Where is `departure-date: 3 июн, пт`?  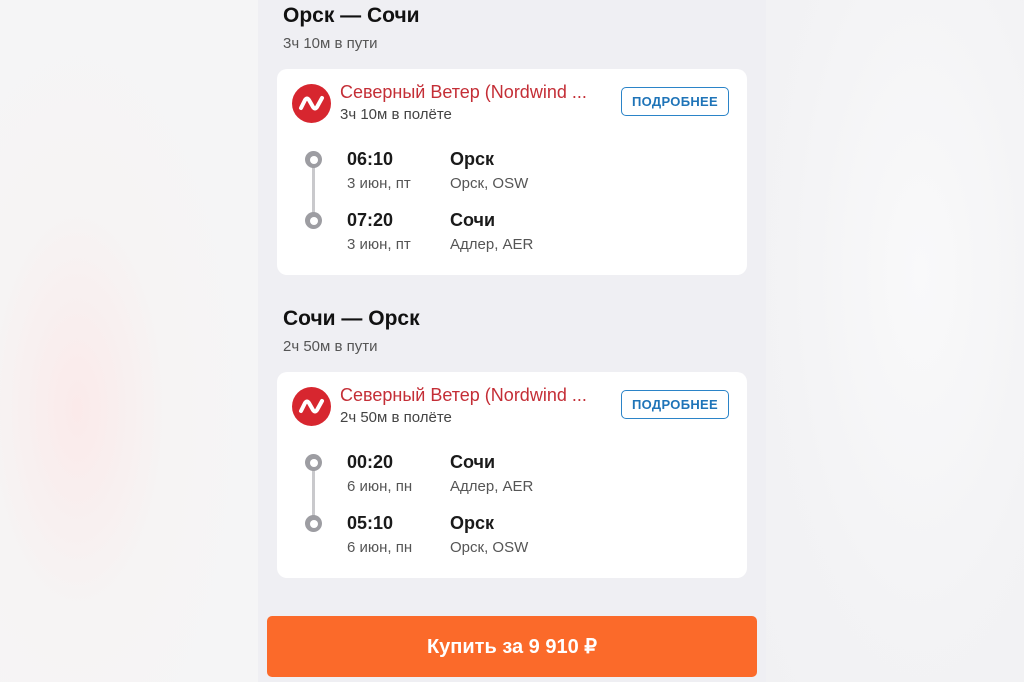
departure-date: 3 июн, пт is located at coordinates (379, 183).